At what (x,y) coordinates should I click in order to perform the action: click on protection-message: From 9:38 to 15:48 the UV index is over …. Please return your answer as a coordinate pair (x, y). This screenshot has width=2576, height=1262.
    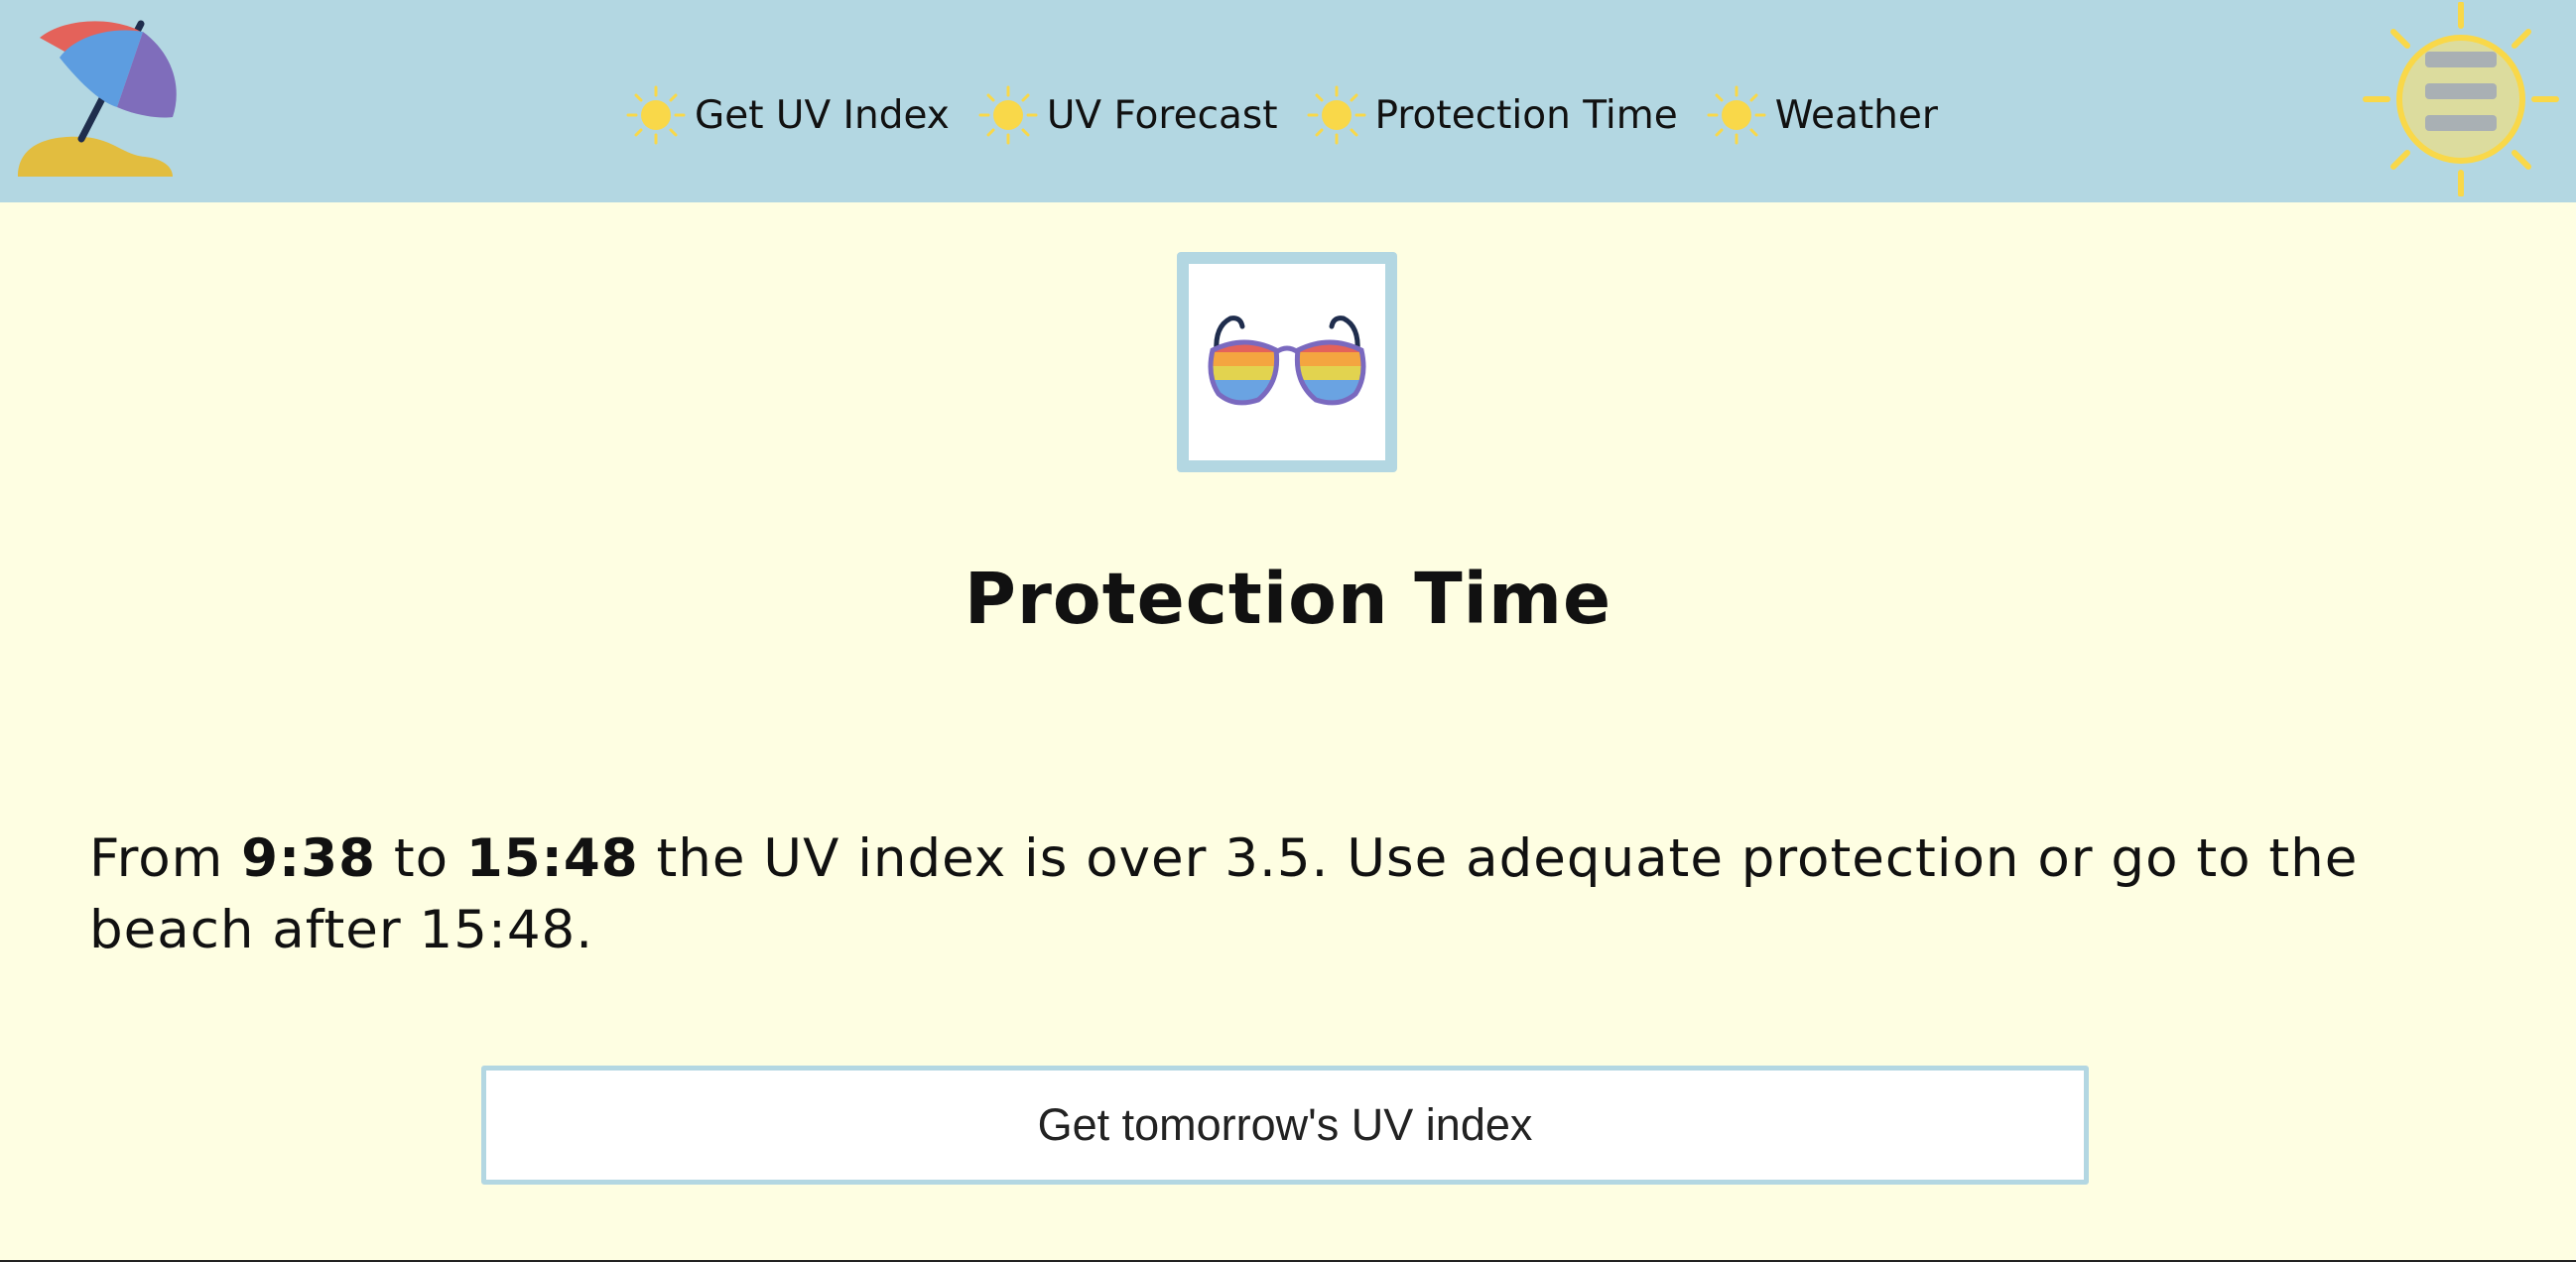
    Looking at the image, I should click on (1290, 894).